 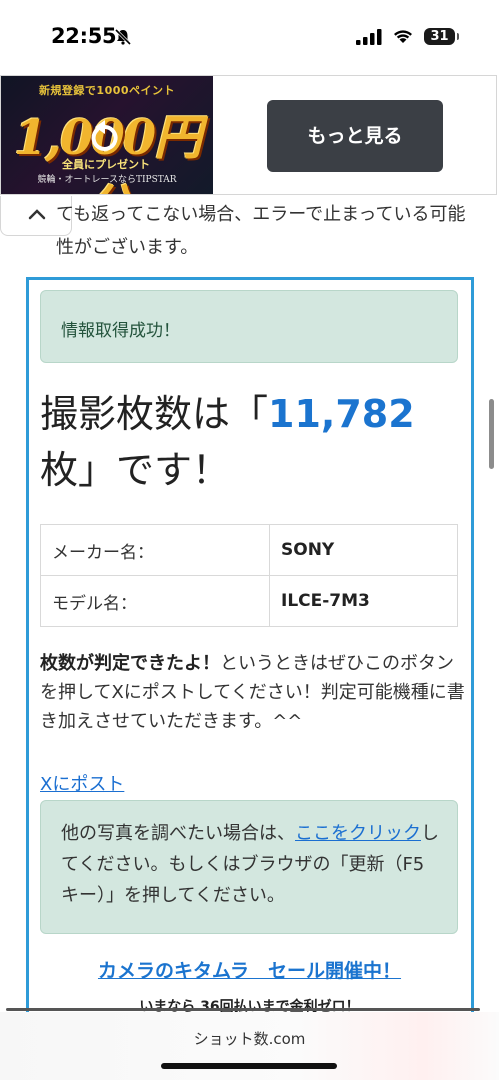 I want to click on home-indicator, so click(x=249, y=1066).